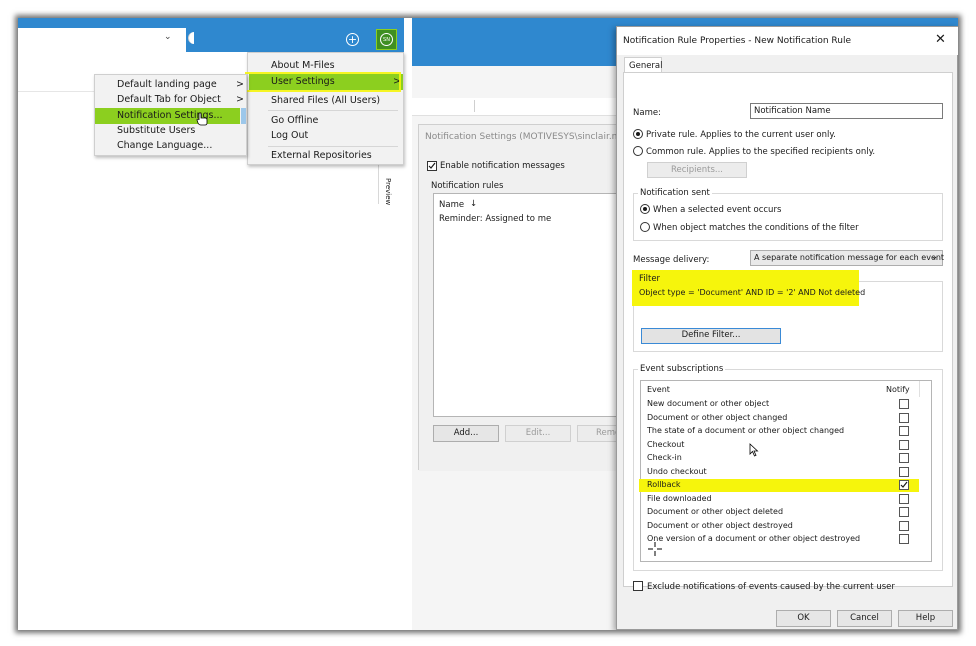 This screenshot has height=646, width=976. Describe the element at coordinates (720, 525) in the screenshot. I see `event-label: Document or other object destroyed` at that location.